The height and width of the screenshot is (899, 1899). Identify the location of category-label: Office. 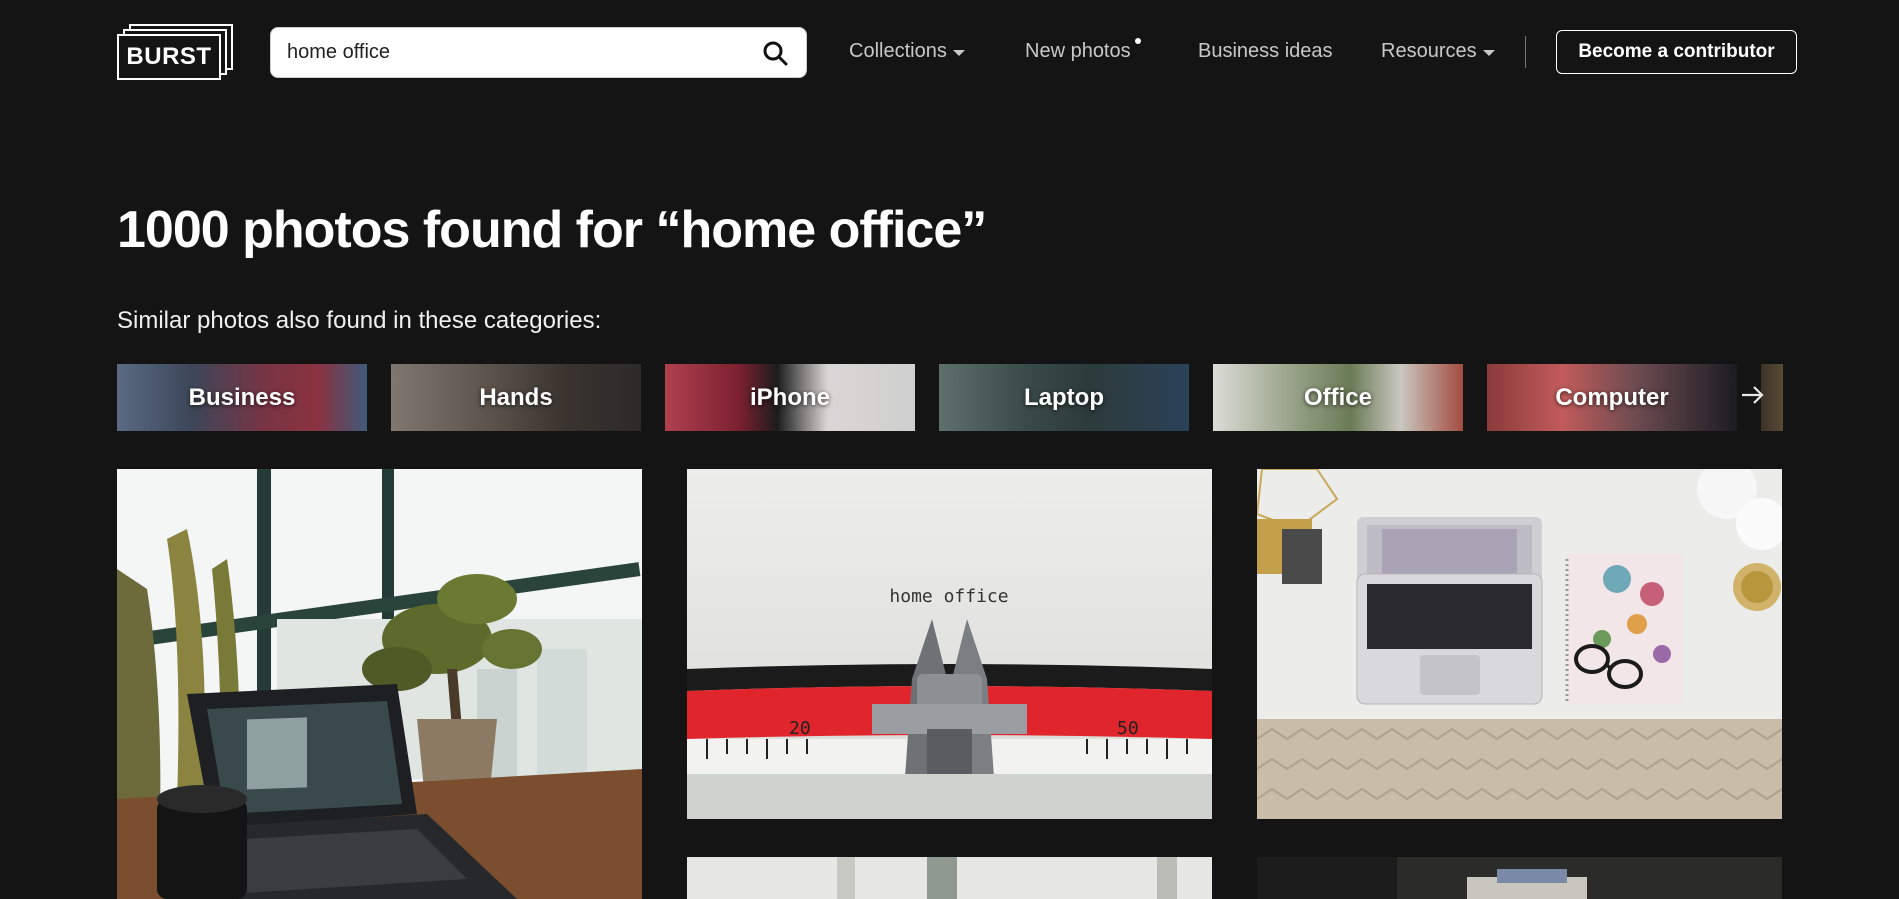
(1337, 397).